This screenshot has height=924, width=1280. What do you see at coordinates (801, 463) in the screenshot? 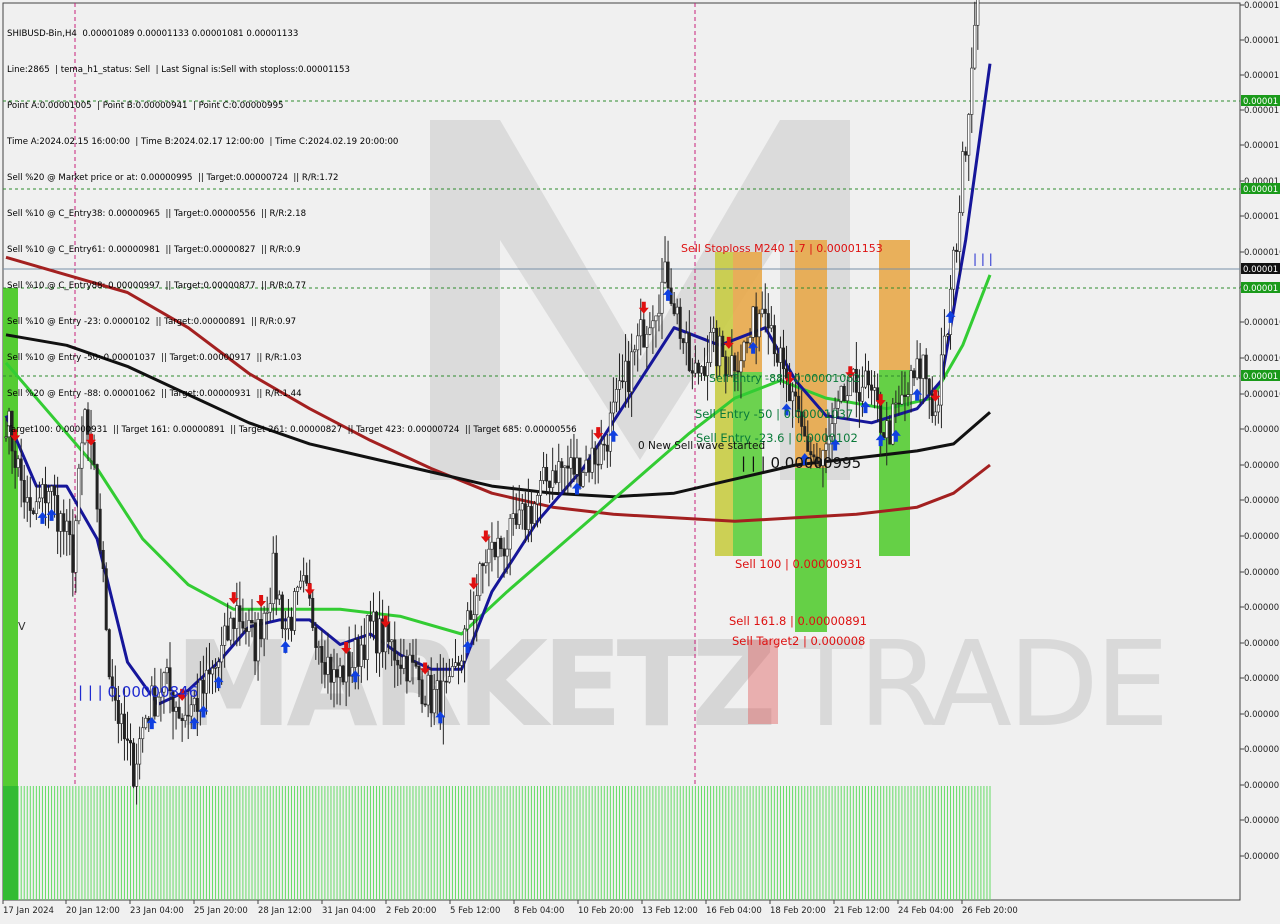
I see `point-c-label: | | | 0.00000995` at bounding box center [801, 463].